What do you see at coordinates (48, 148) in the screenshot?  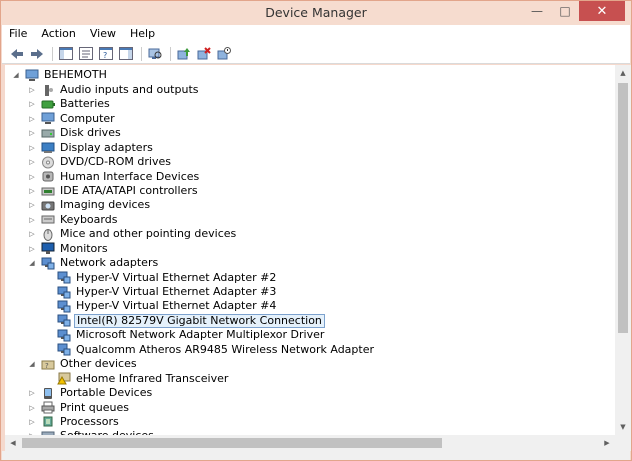 I see `display-icon` at bounding box center [48, 148].